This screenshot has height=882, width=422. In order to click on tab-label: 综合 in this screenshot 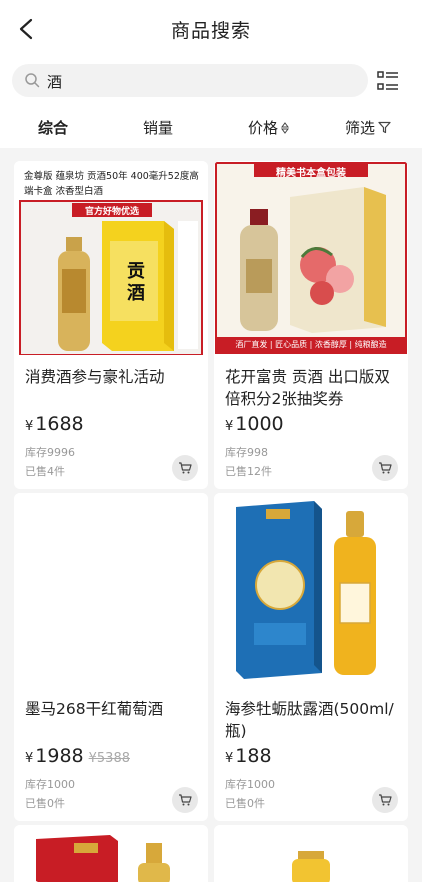, I will do `click(53, 128)`.